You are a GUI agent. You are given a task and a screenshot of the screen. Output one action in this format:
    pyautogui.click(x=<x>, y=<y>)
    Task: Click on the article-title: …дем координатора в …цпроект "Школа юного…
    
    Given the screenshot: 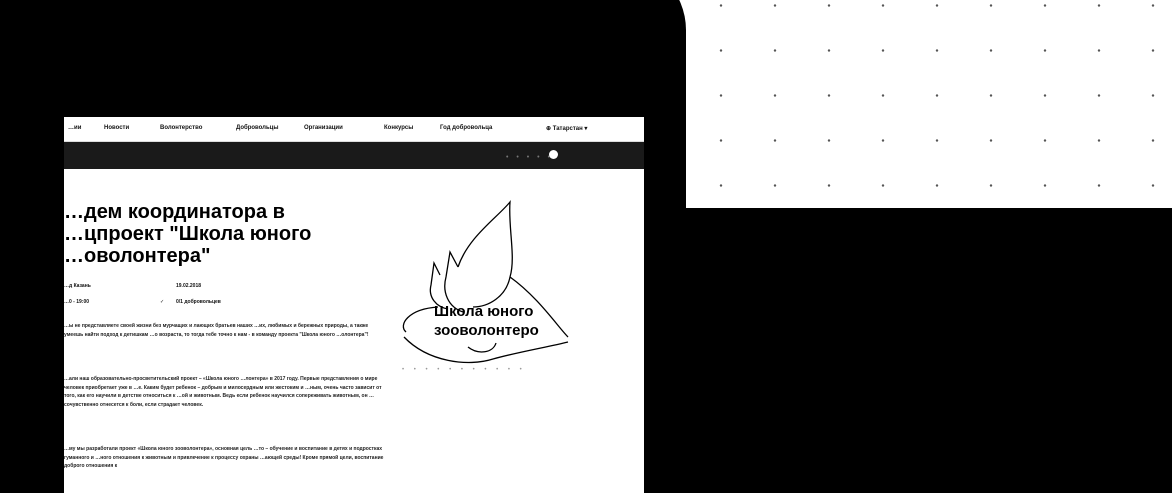 What is the action you would take?
    pyautogui.click(x=188, y=234)
    